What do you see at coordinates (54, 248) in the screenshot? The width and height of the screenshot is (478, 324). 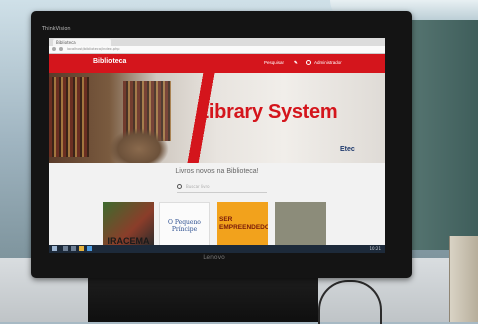 I see `start-icon` at bounding box center [54, 248].